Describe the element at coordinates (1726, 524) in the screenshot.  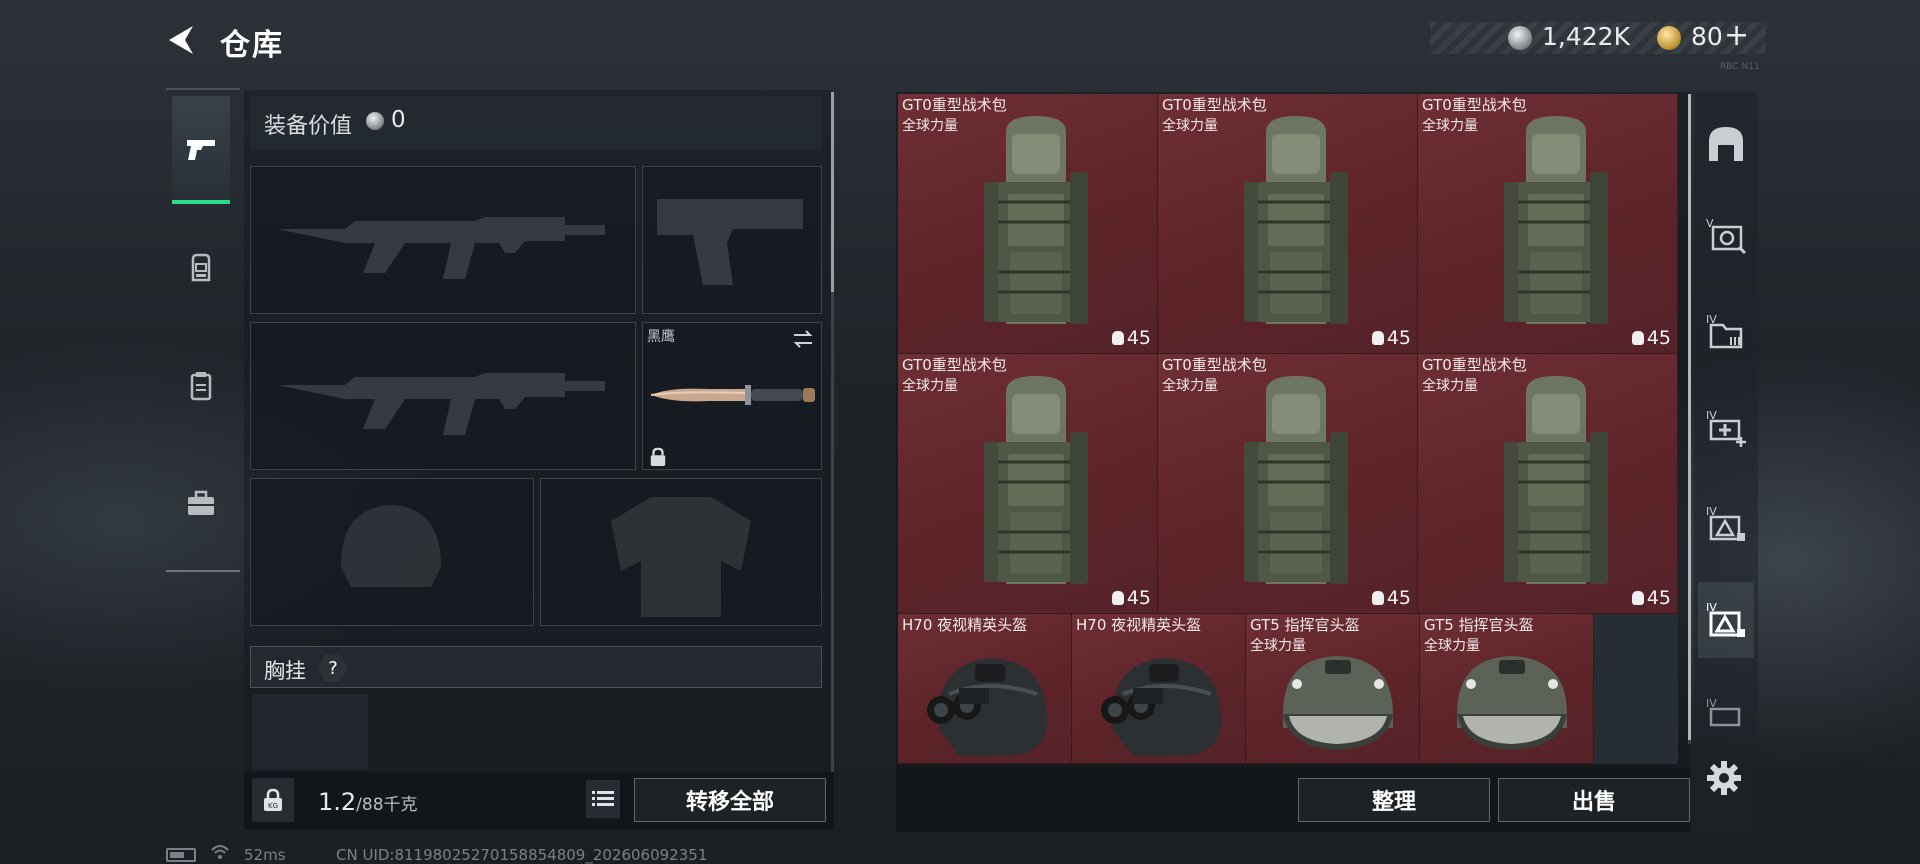
I see `filter-tier4-weapon: IV` at that location.